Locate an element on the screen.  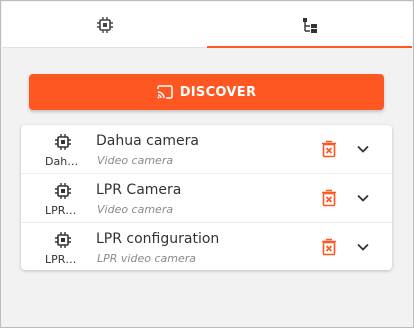
device-row: LPR Camera LPR Camera Video camera is located at coordinates (206, 197).